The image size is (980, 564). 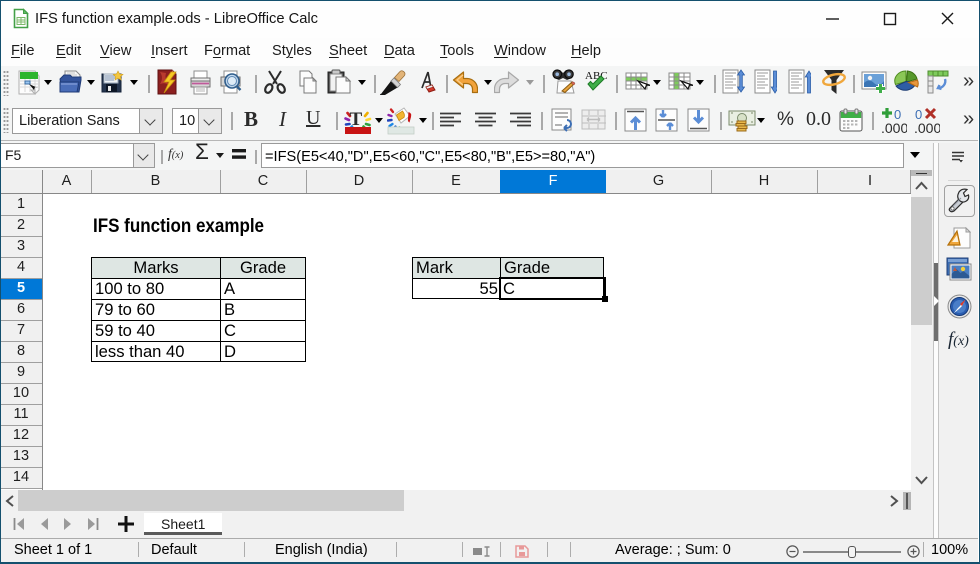 What do you see at coordinates (356, 119) in the screenshot?
I see `svg-text: T` at bounding box center [356, 119].